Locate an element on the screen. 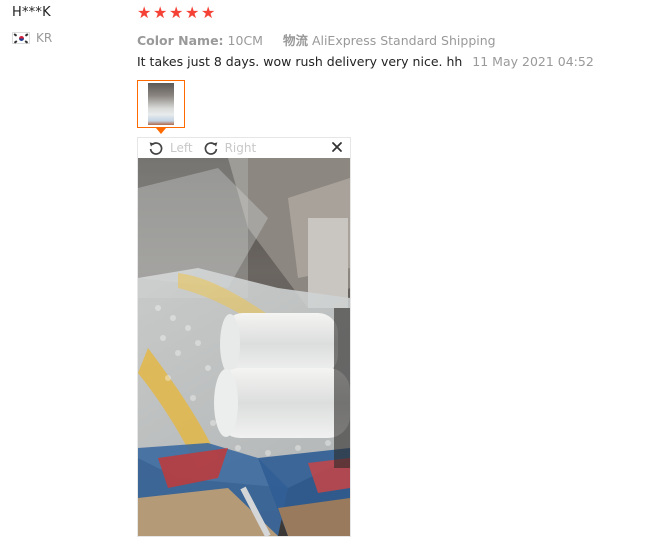  close-icon is located at coordinates (337, 147).